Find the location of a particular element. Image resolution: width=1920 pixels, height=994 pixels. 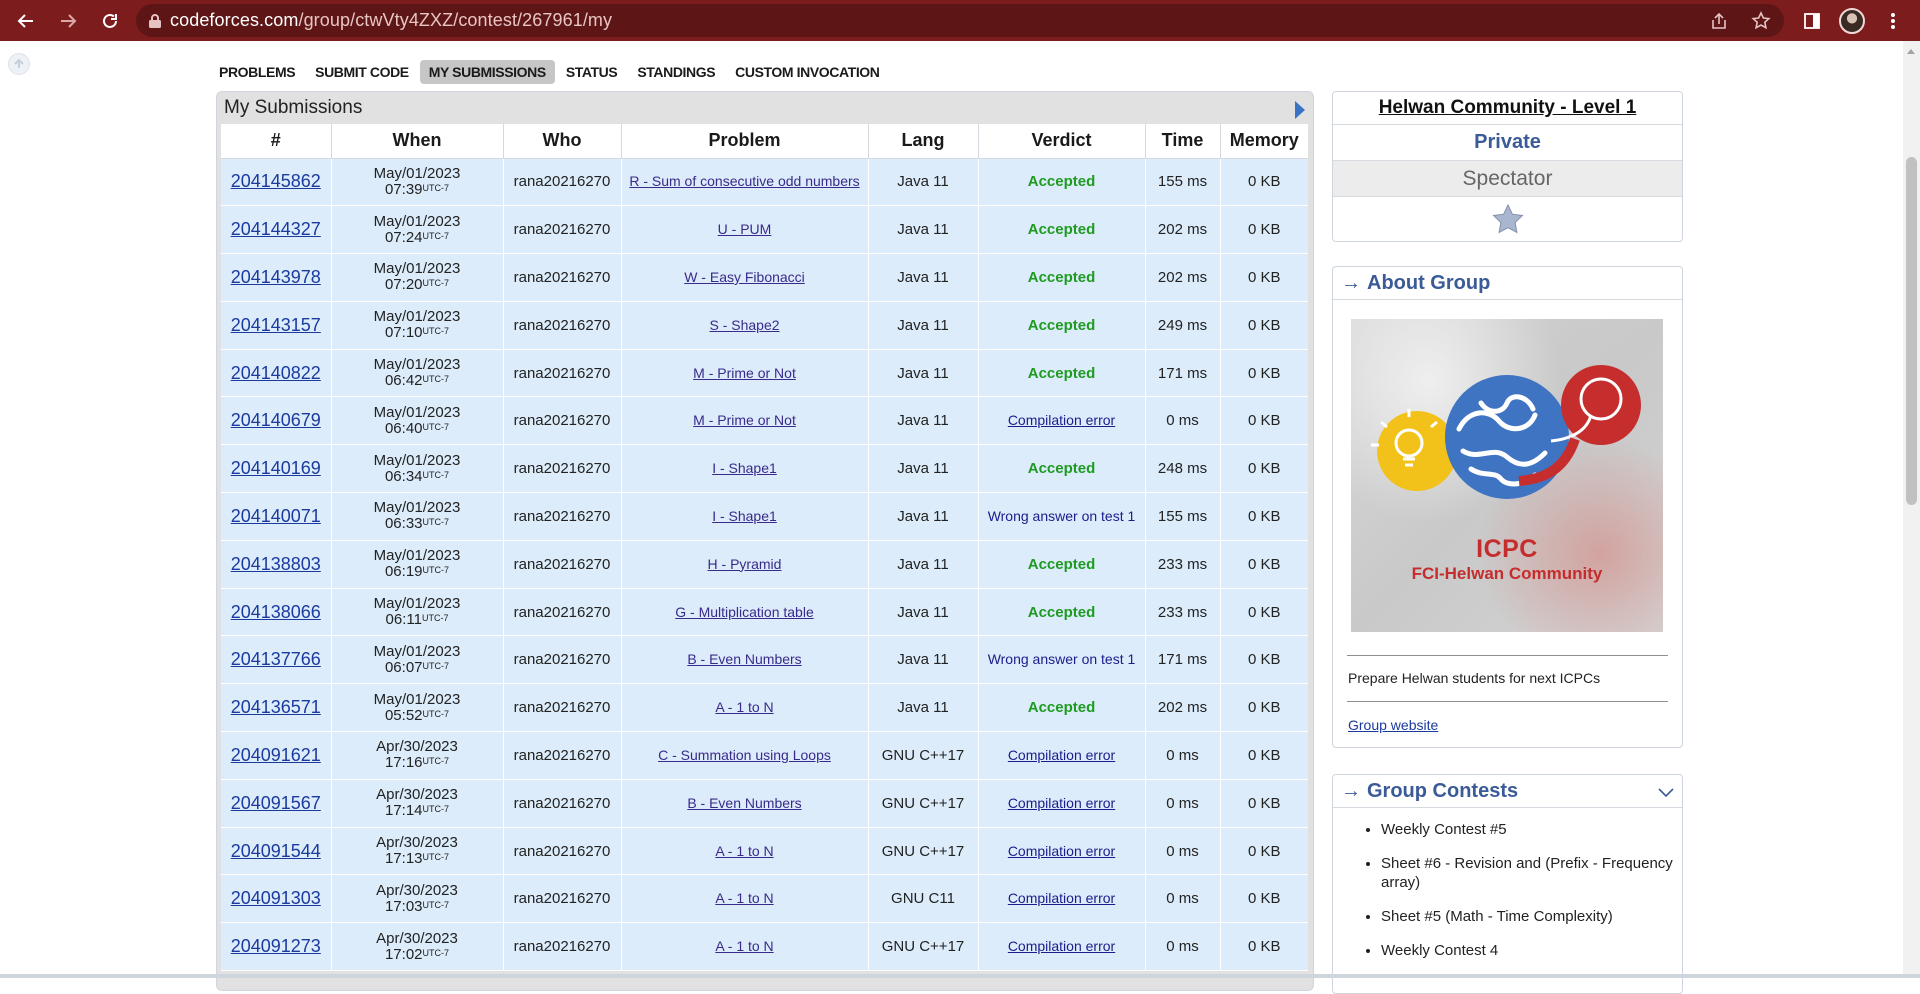

scroll-top-button is located at coordinates (19, 64).